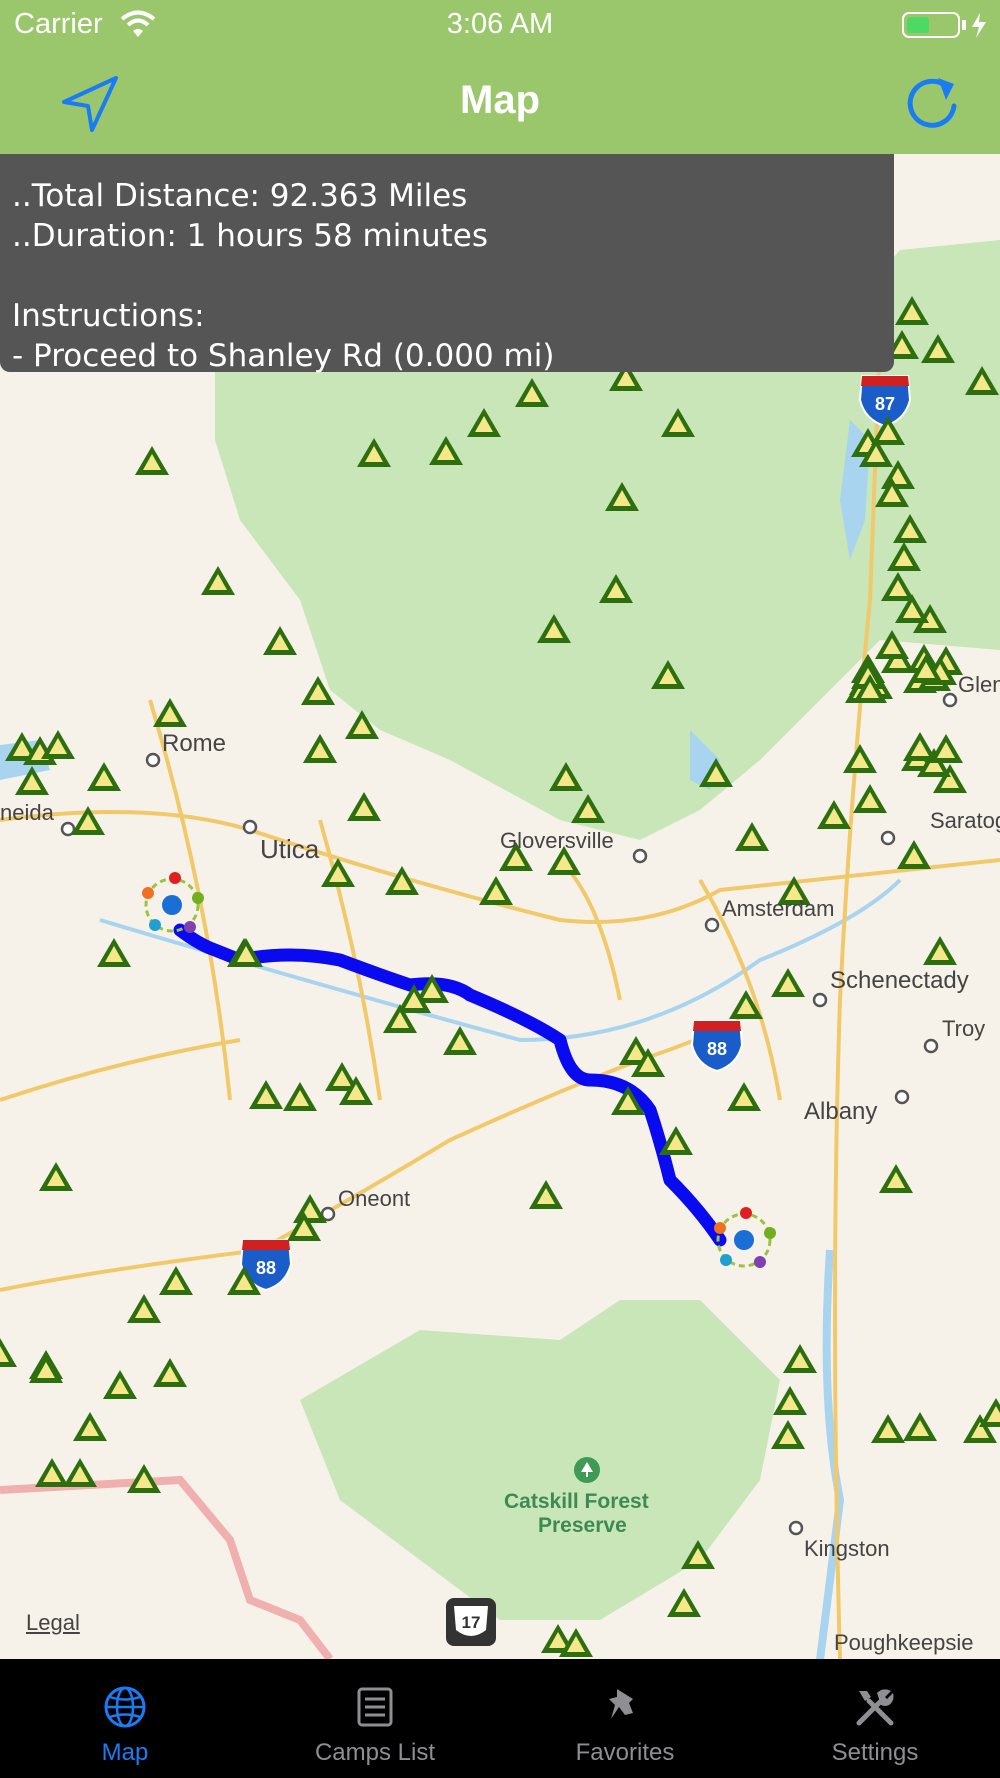 This screenshot has width=1000, height=1778. What do you see at coordinates (904, 1642) in the screenshot?
I see `city-label-poughkeepsie: Poughkeepsie` at bounding box center [904, 1642].